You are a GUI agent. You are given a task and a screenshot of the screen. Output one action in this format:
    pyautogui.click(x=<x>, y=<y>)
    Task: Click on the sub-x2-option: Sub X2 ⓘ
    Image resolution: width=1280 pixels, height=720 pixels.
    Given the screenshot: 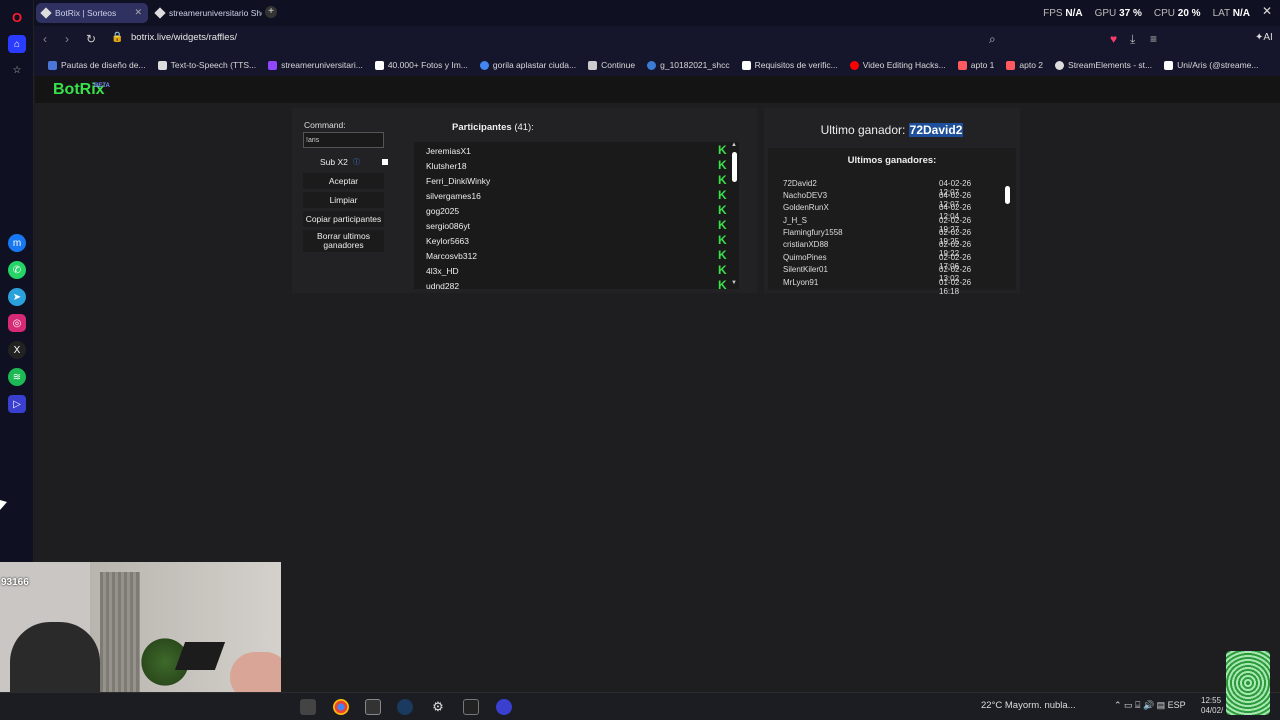 What is the action you would take?
    pyautogui.click(x=345, y=162)
    